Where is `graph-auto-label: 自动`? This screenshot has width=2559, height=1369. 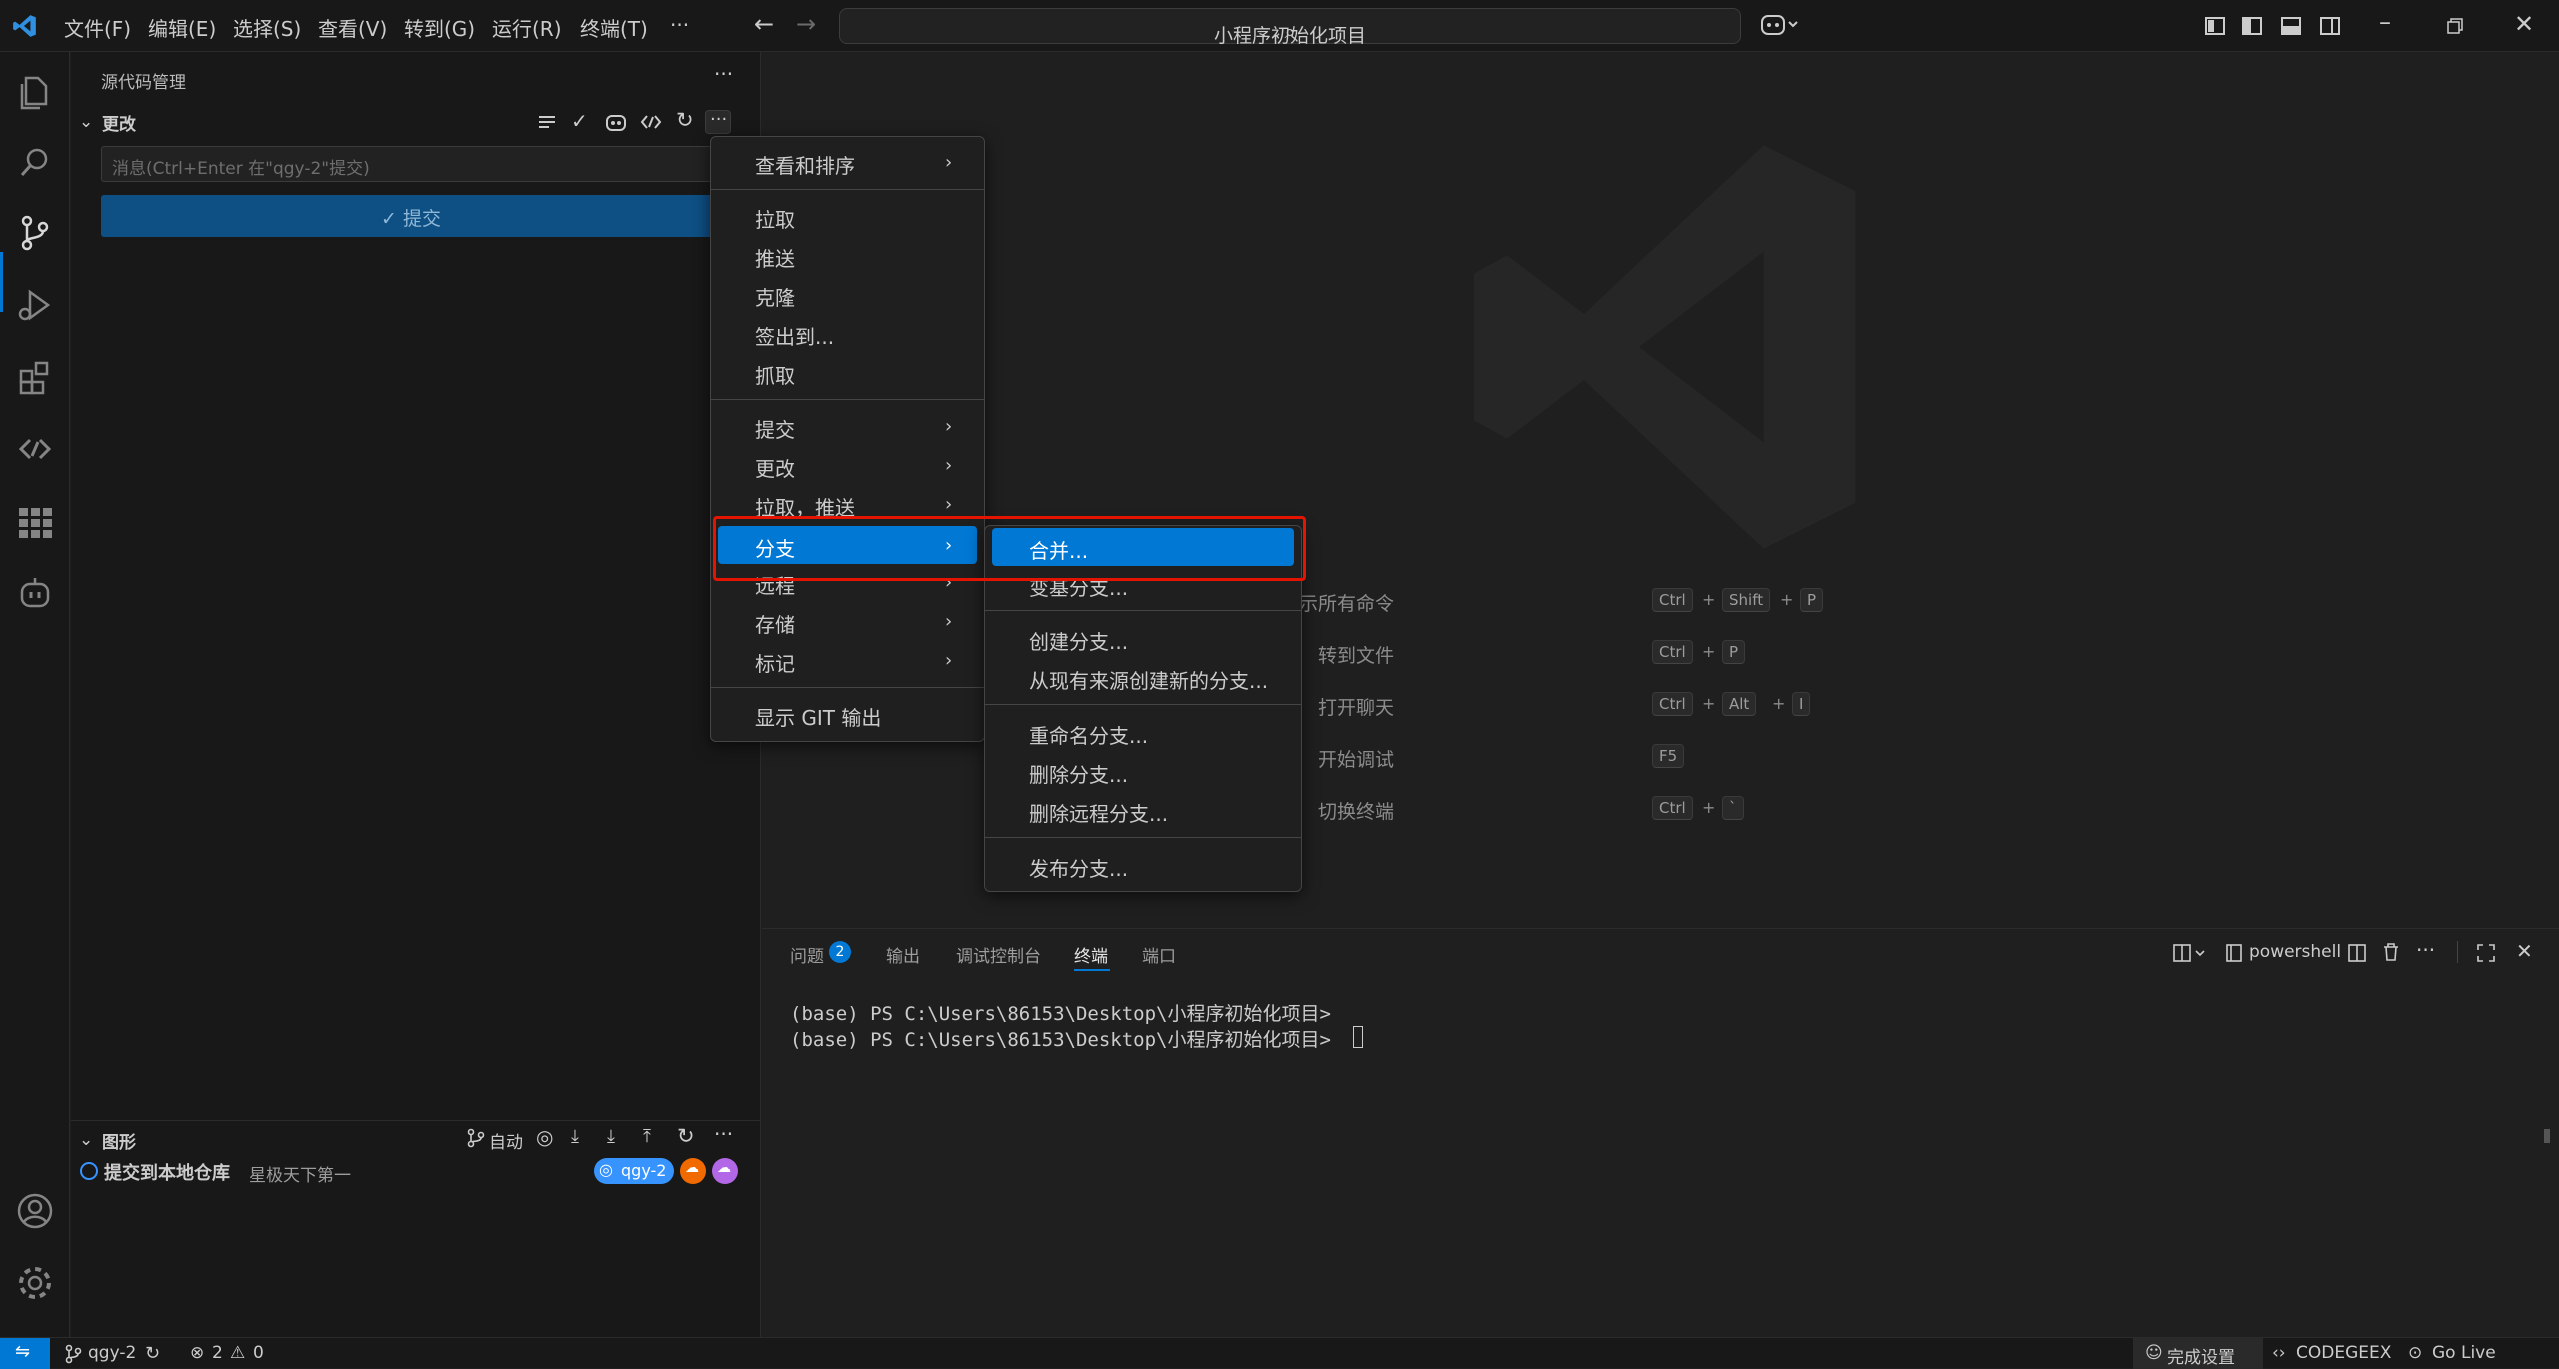 graph-auto-label: 自动 is located at coordinates (506, 1140).